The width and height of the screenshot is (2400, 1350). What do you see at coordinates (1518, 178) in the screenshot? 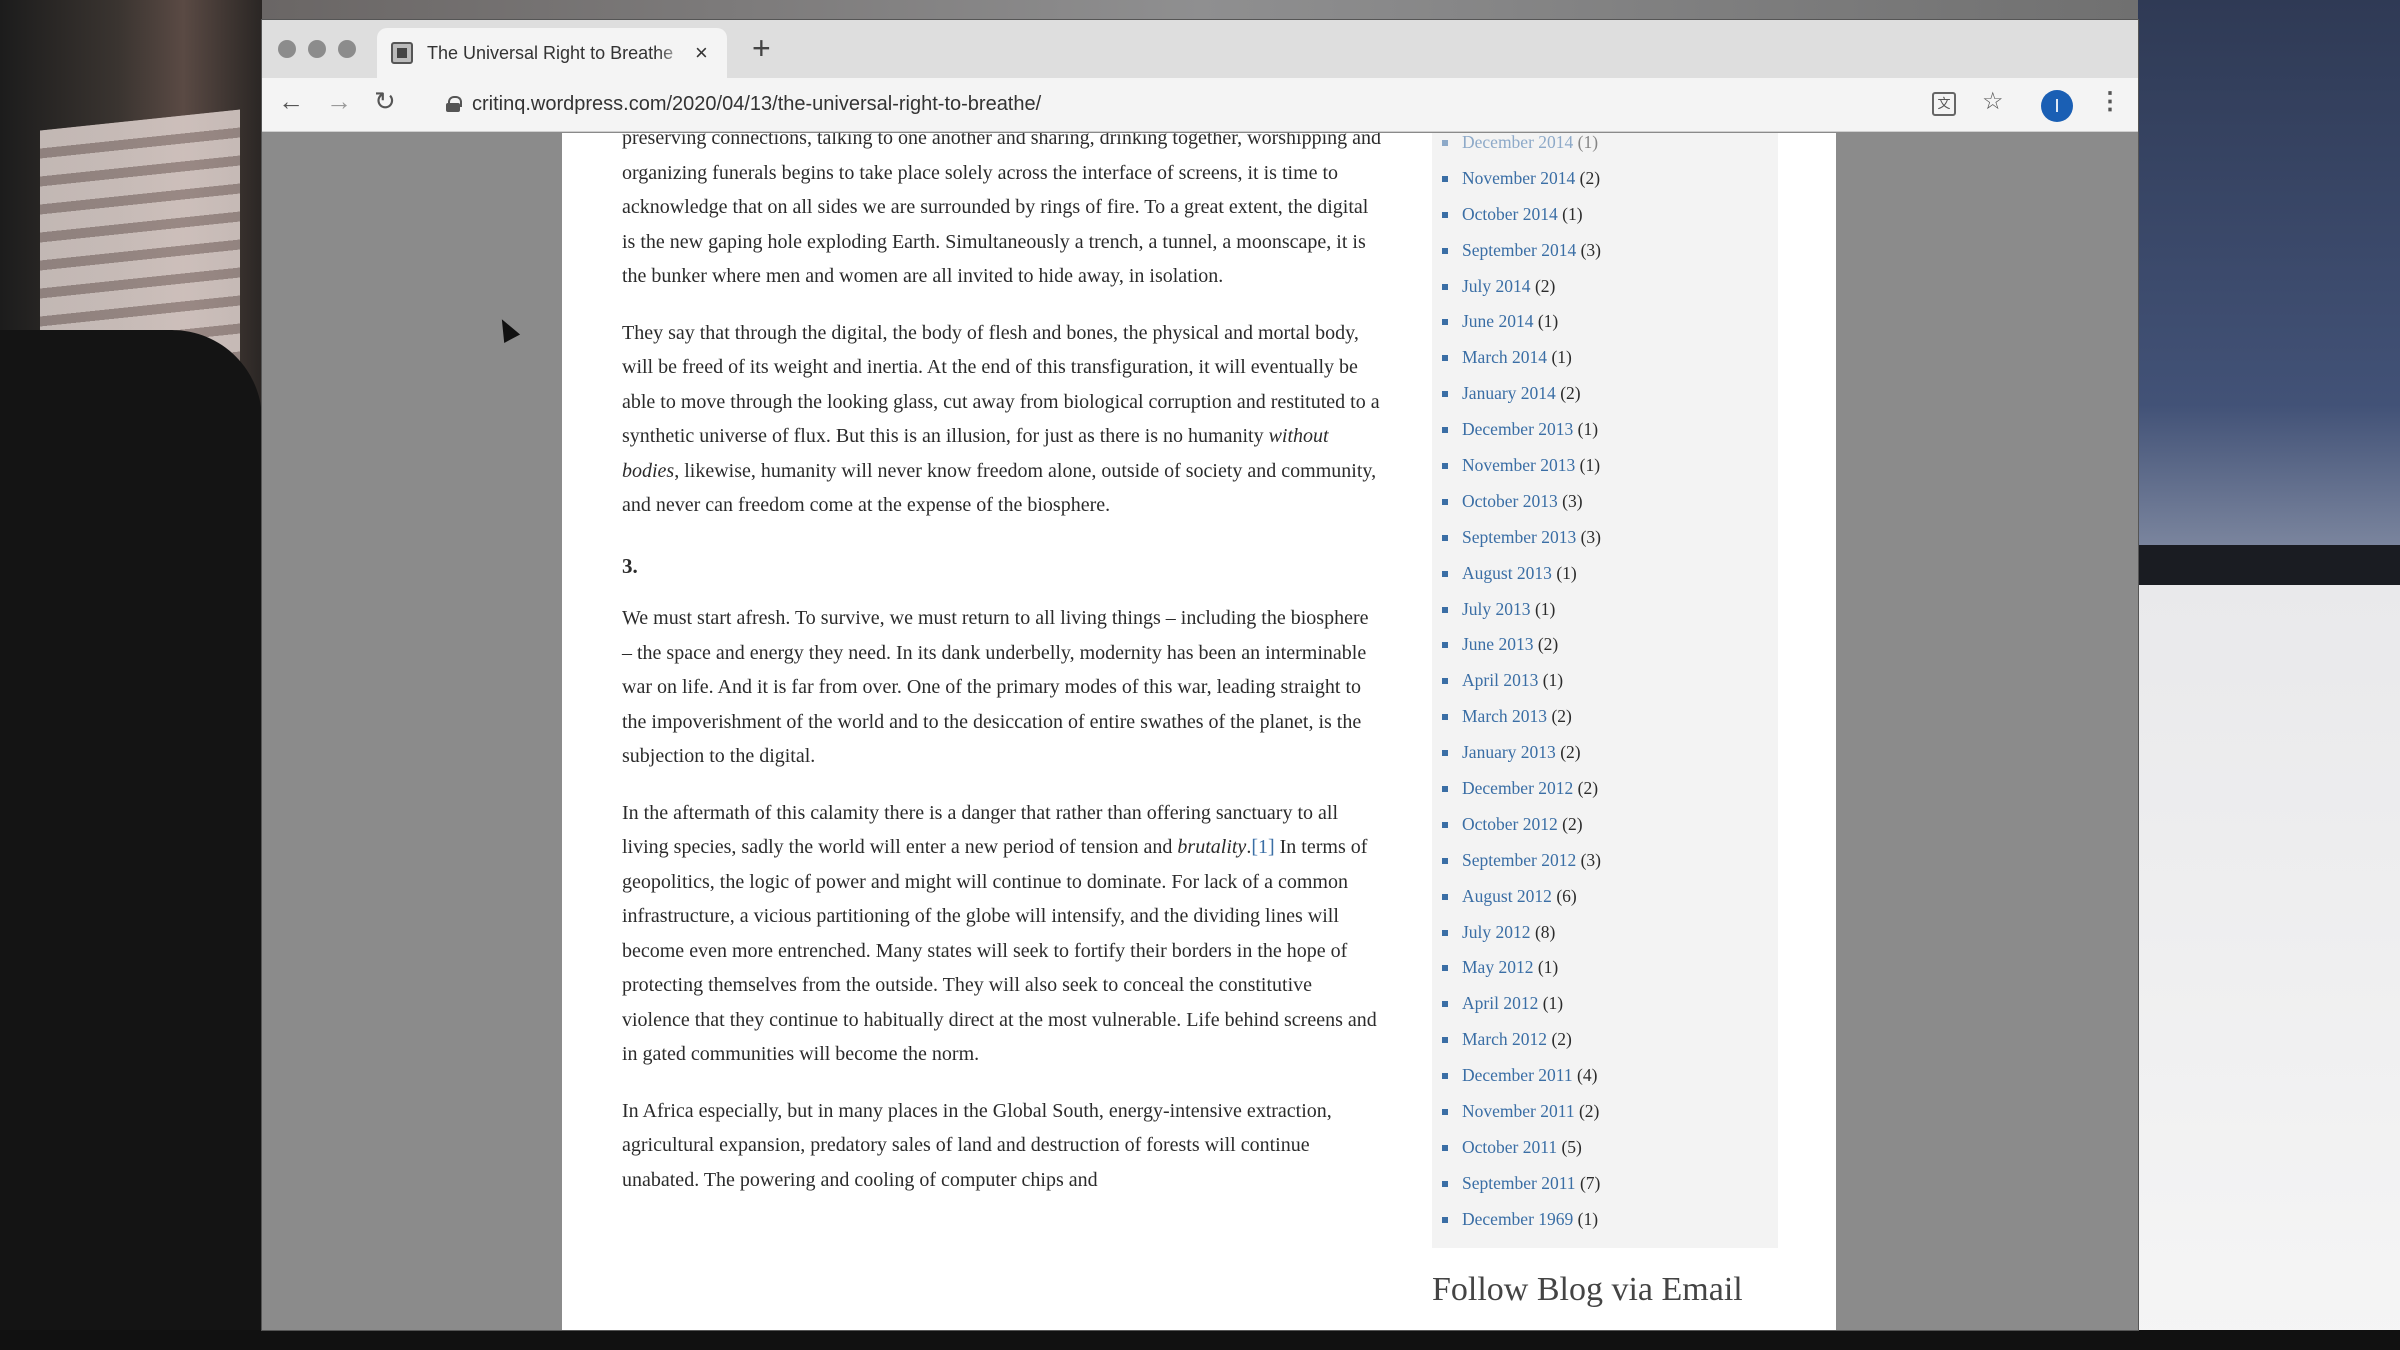
I see `archive-month-link: November 2014` at bounding box center [1518, 178].